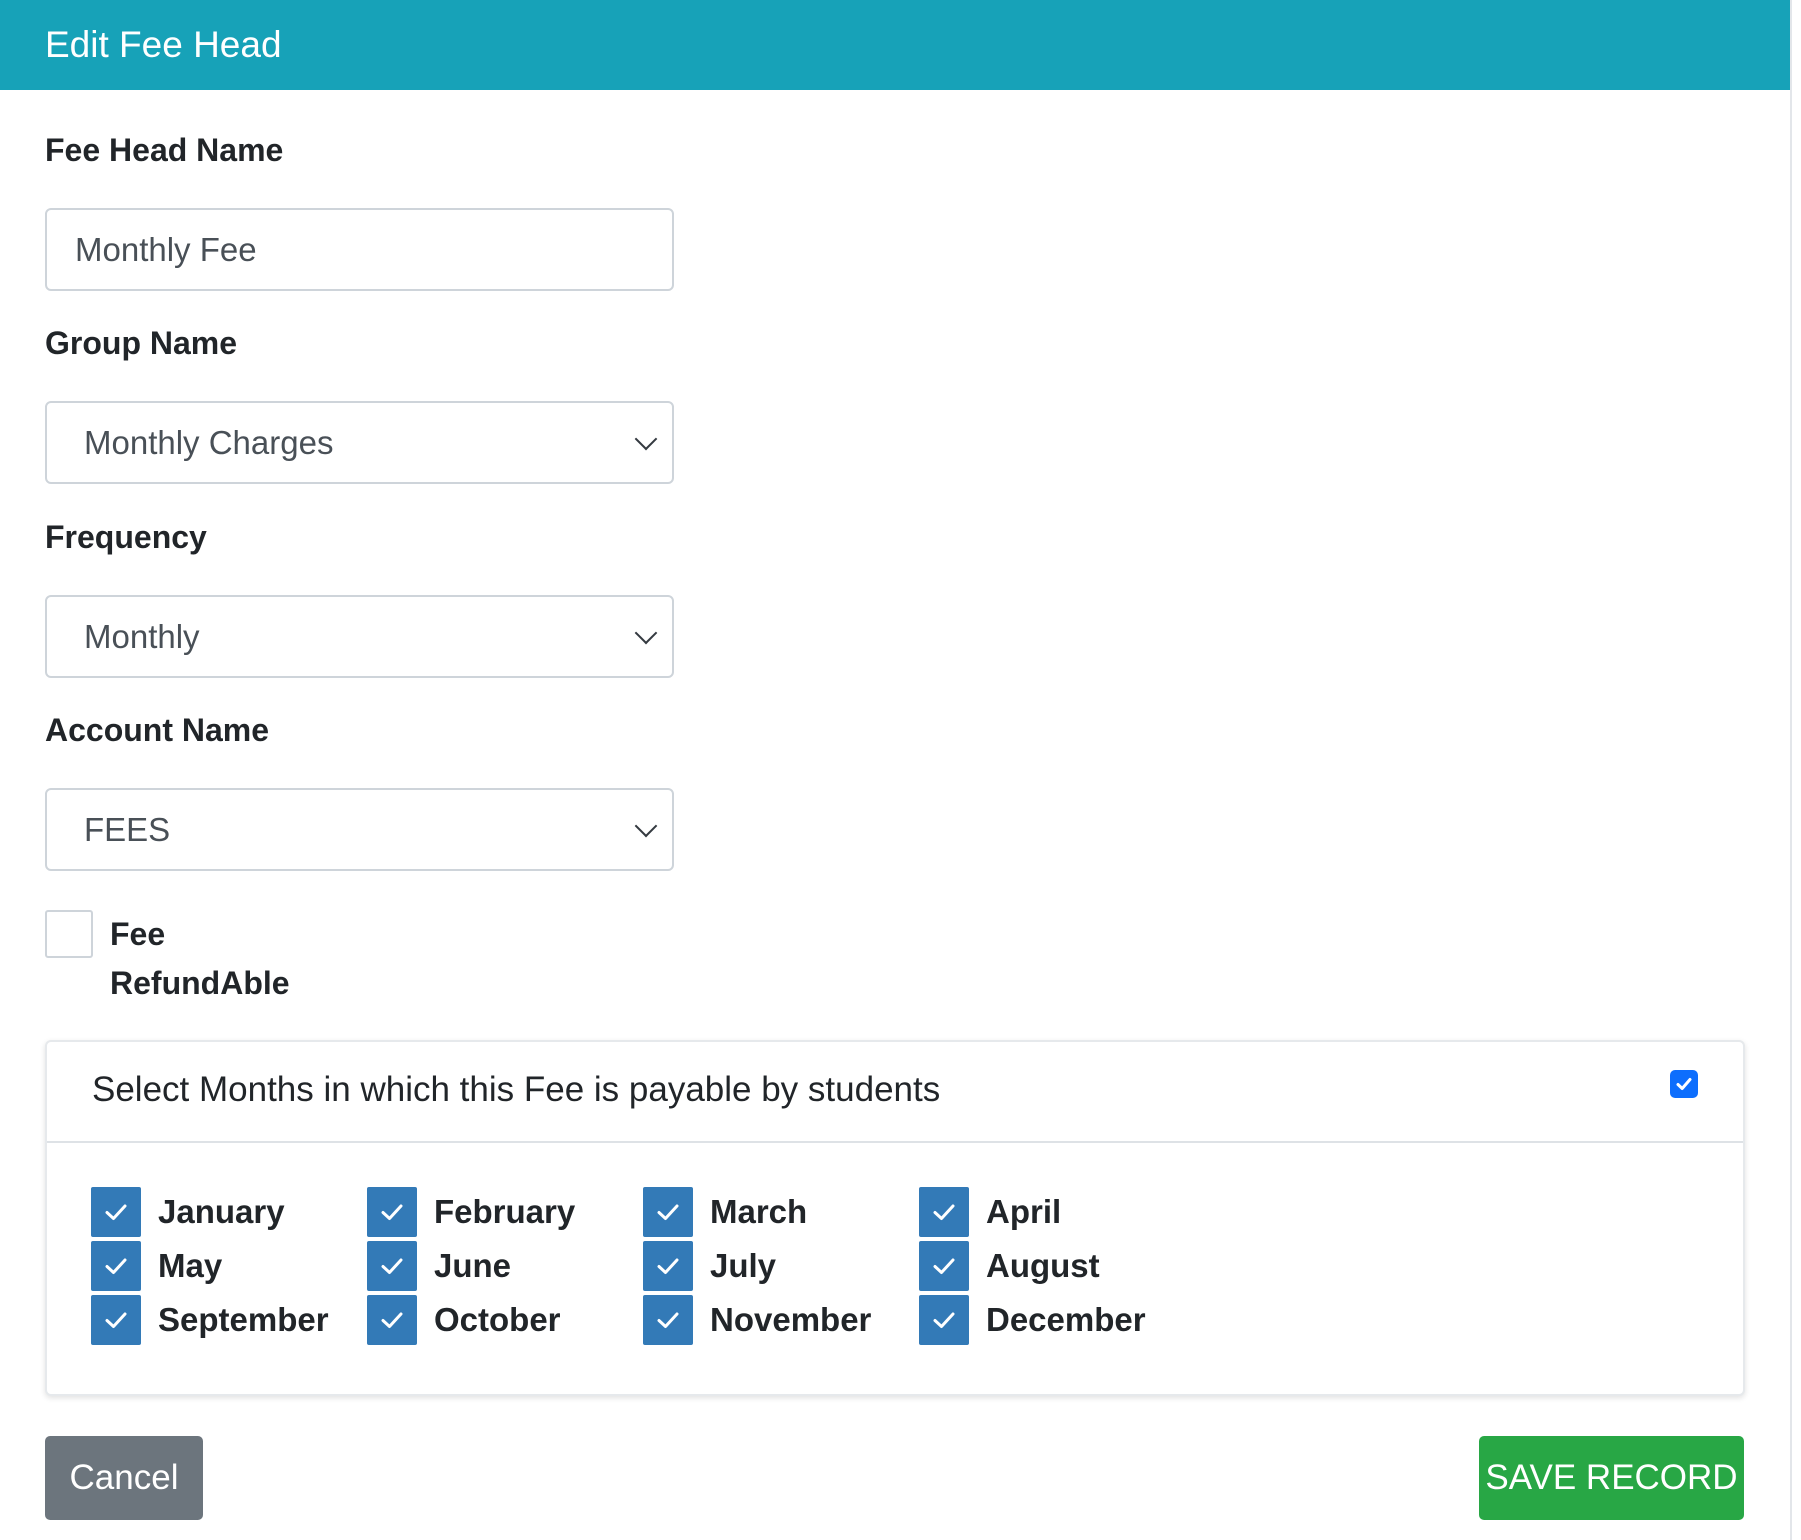 This screenshot has height=1540, width=1801. I want to click on cancel-button: Cancel, so click(124, 1478).